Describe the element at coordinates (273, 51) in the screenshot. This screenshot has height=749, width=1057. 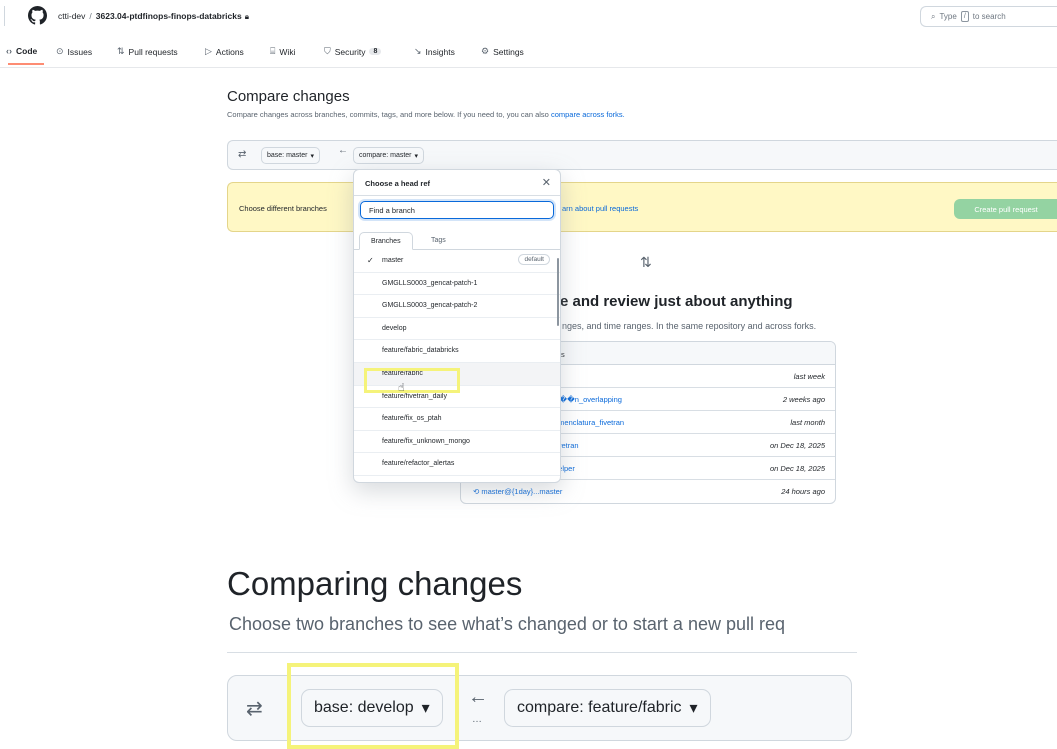
I see `book-icon: ⌸` at that location.